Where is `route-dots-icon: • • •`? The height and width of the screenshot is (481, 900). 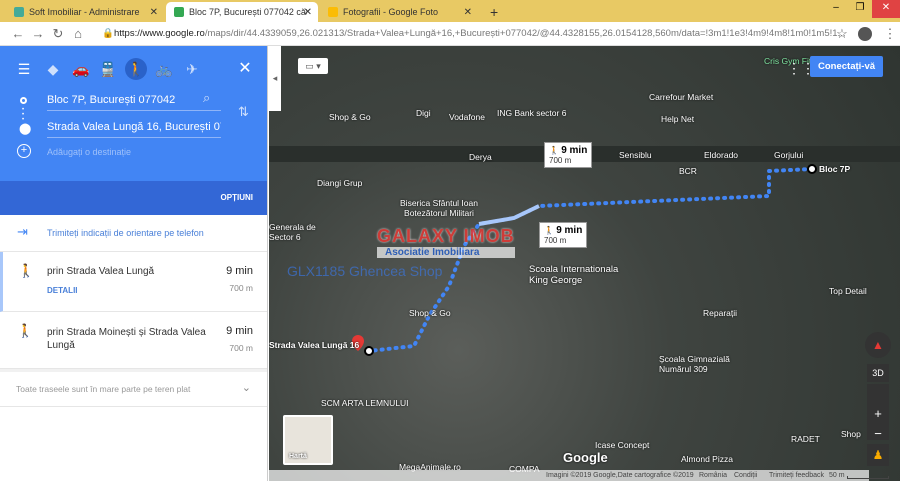
route-dots-icon: • • • is located at coordinates (23, 115).